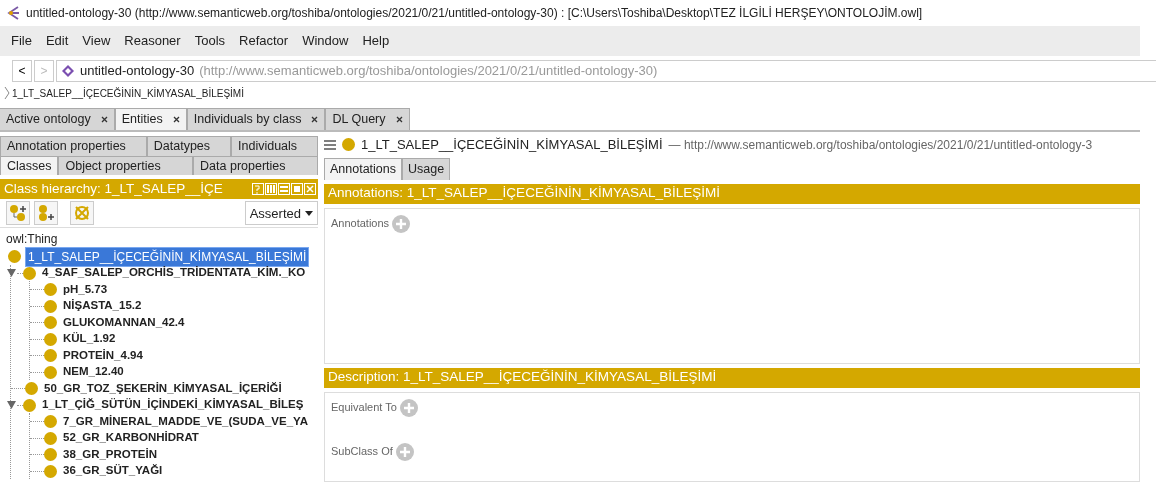  Describe the element at coordinates (68, 71) in the screenshot. I see `ontology-icon` at that location.